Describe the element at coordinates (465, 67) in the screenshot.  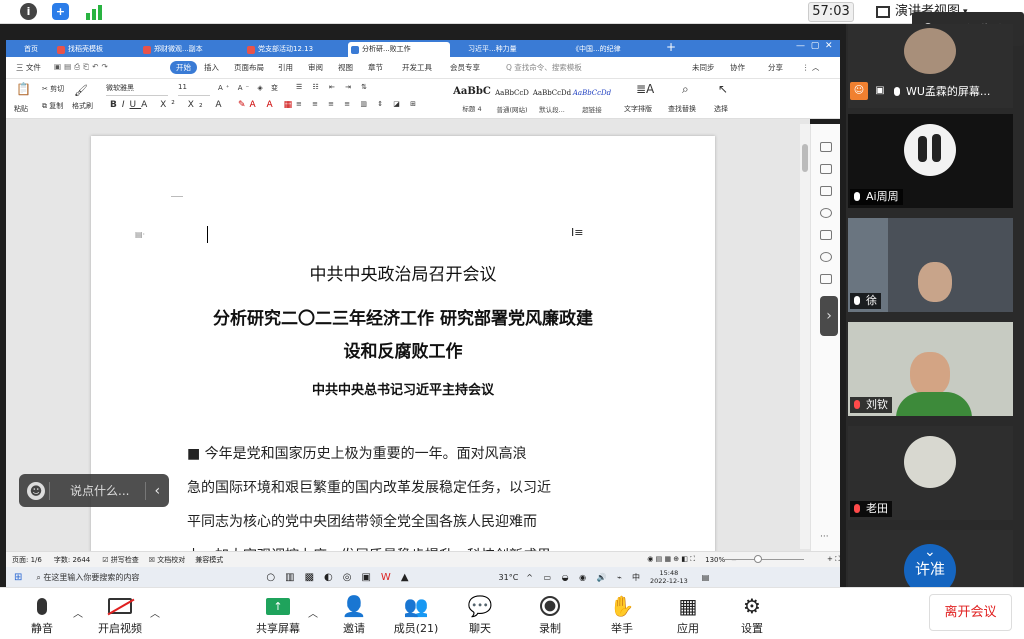
I see `menu-member: 会员专享` at that location.